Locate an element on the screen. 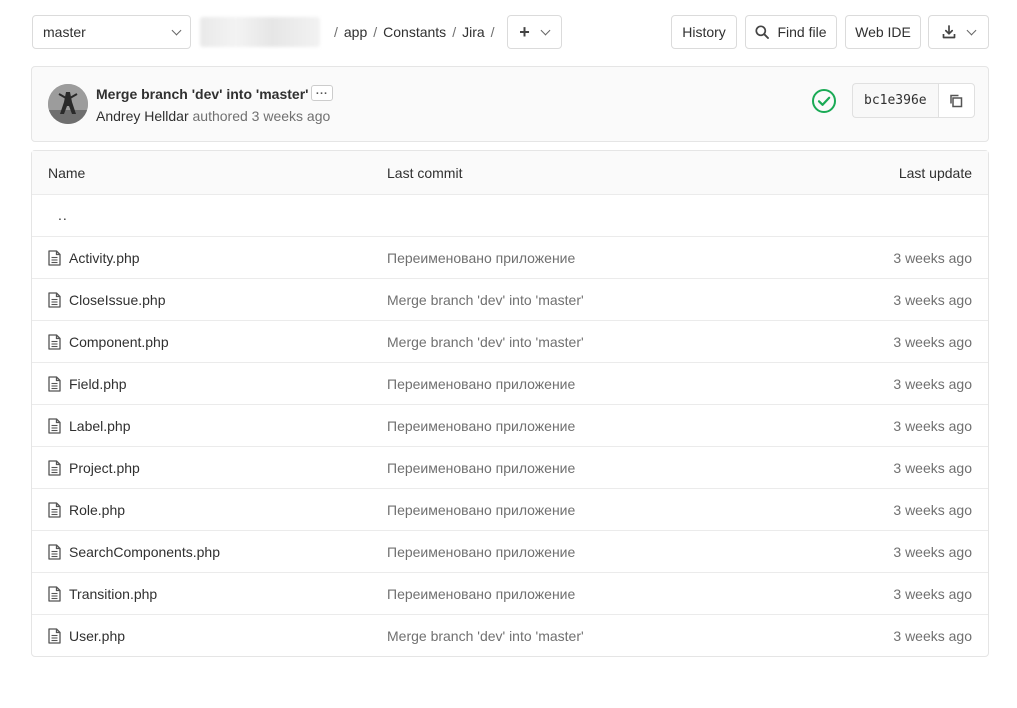 The height and width of the screenshot is (708, 1017). download-dropdown-button is located at coordinates (958, 32).